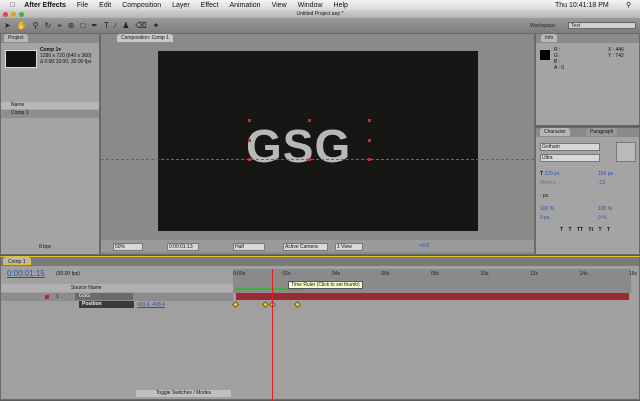  What do you see at coordinates (557, 68) in the screenshot?
I see `info-a: A :` at bounding box center [557, 68].